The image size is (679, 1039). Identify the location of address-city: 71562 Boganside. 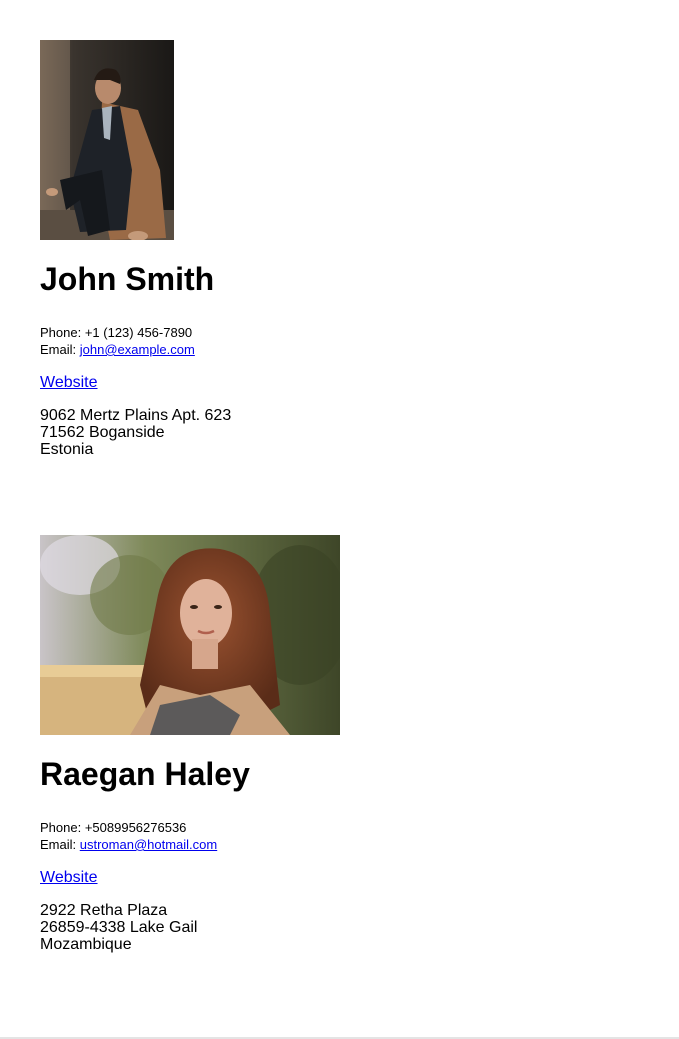
(102, 432).